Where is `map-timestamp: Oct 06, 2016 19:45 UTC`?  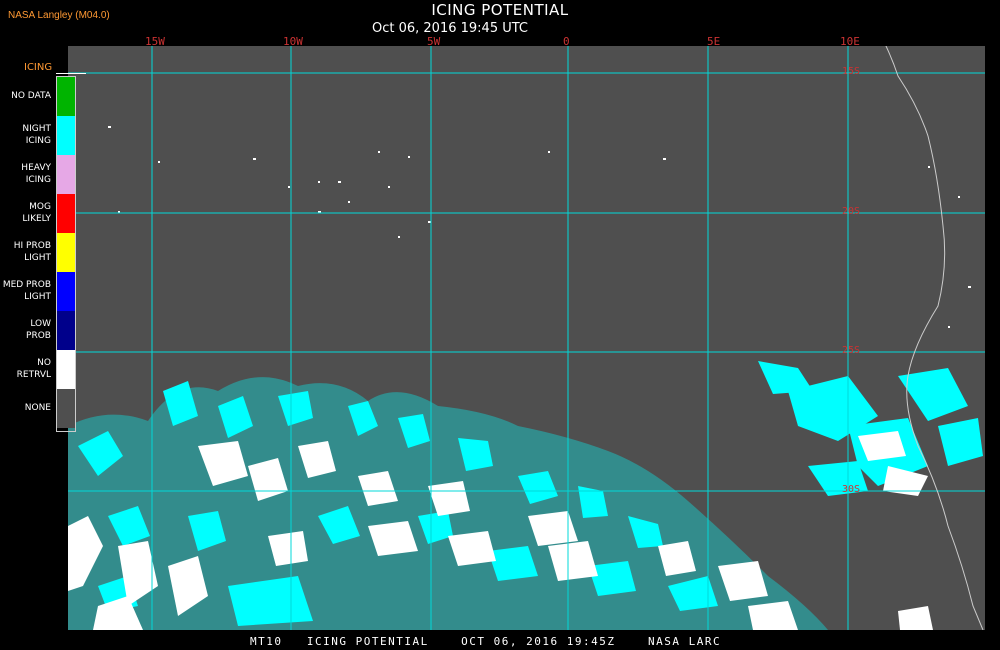
map-timestamp: Oct 06, 2016 19:45 UTC is located at coordinates (450, 28).